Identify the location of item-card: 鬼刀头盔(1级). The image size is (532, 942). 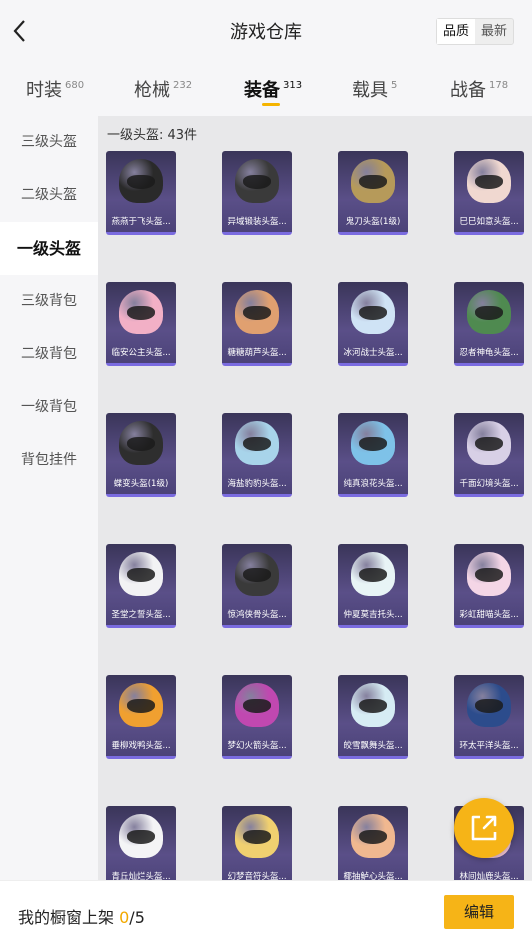
(373, 193).